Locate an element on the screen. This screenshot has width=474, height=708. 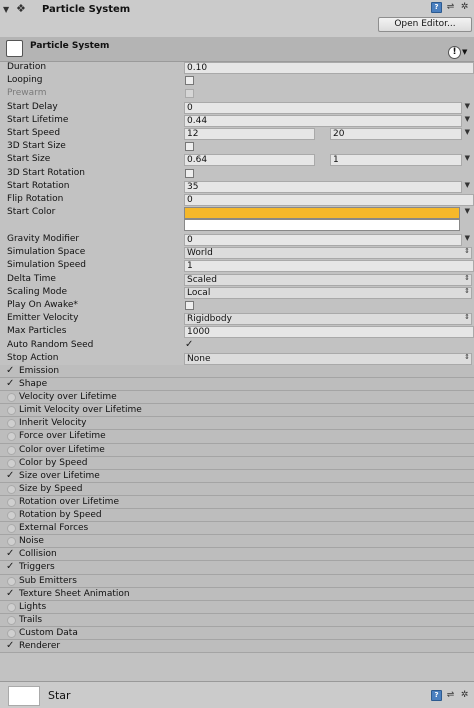
start-rotation-field: 35 is located at coordinates (323, 186).